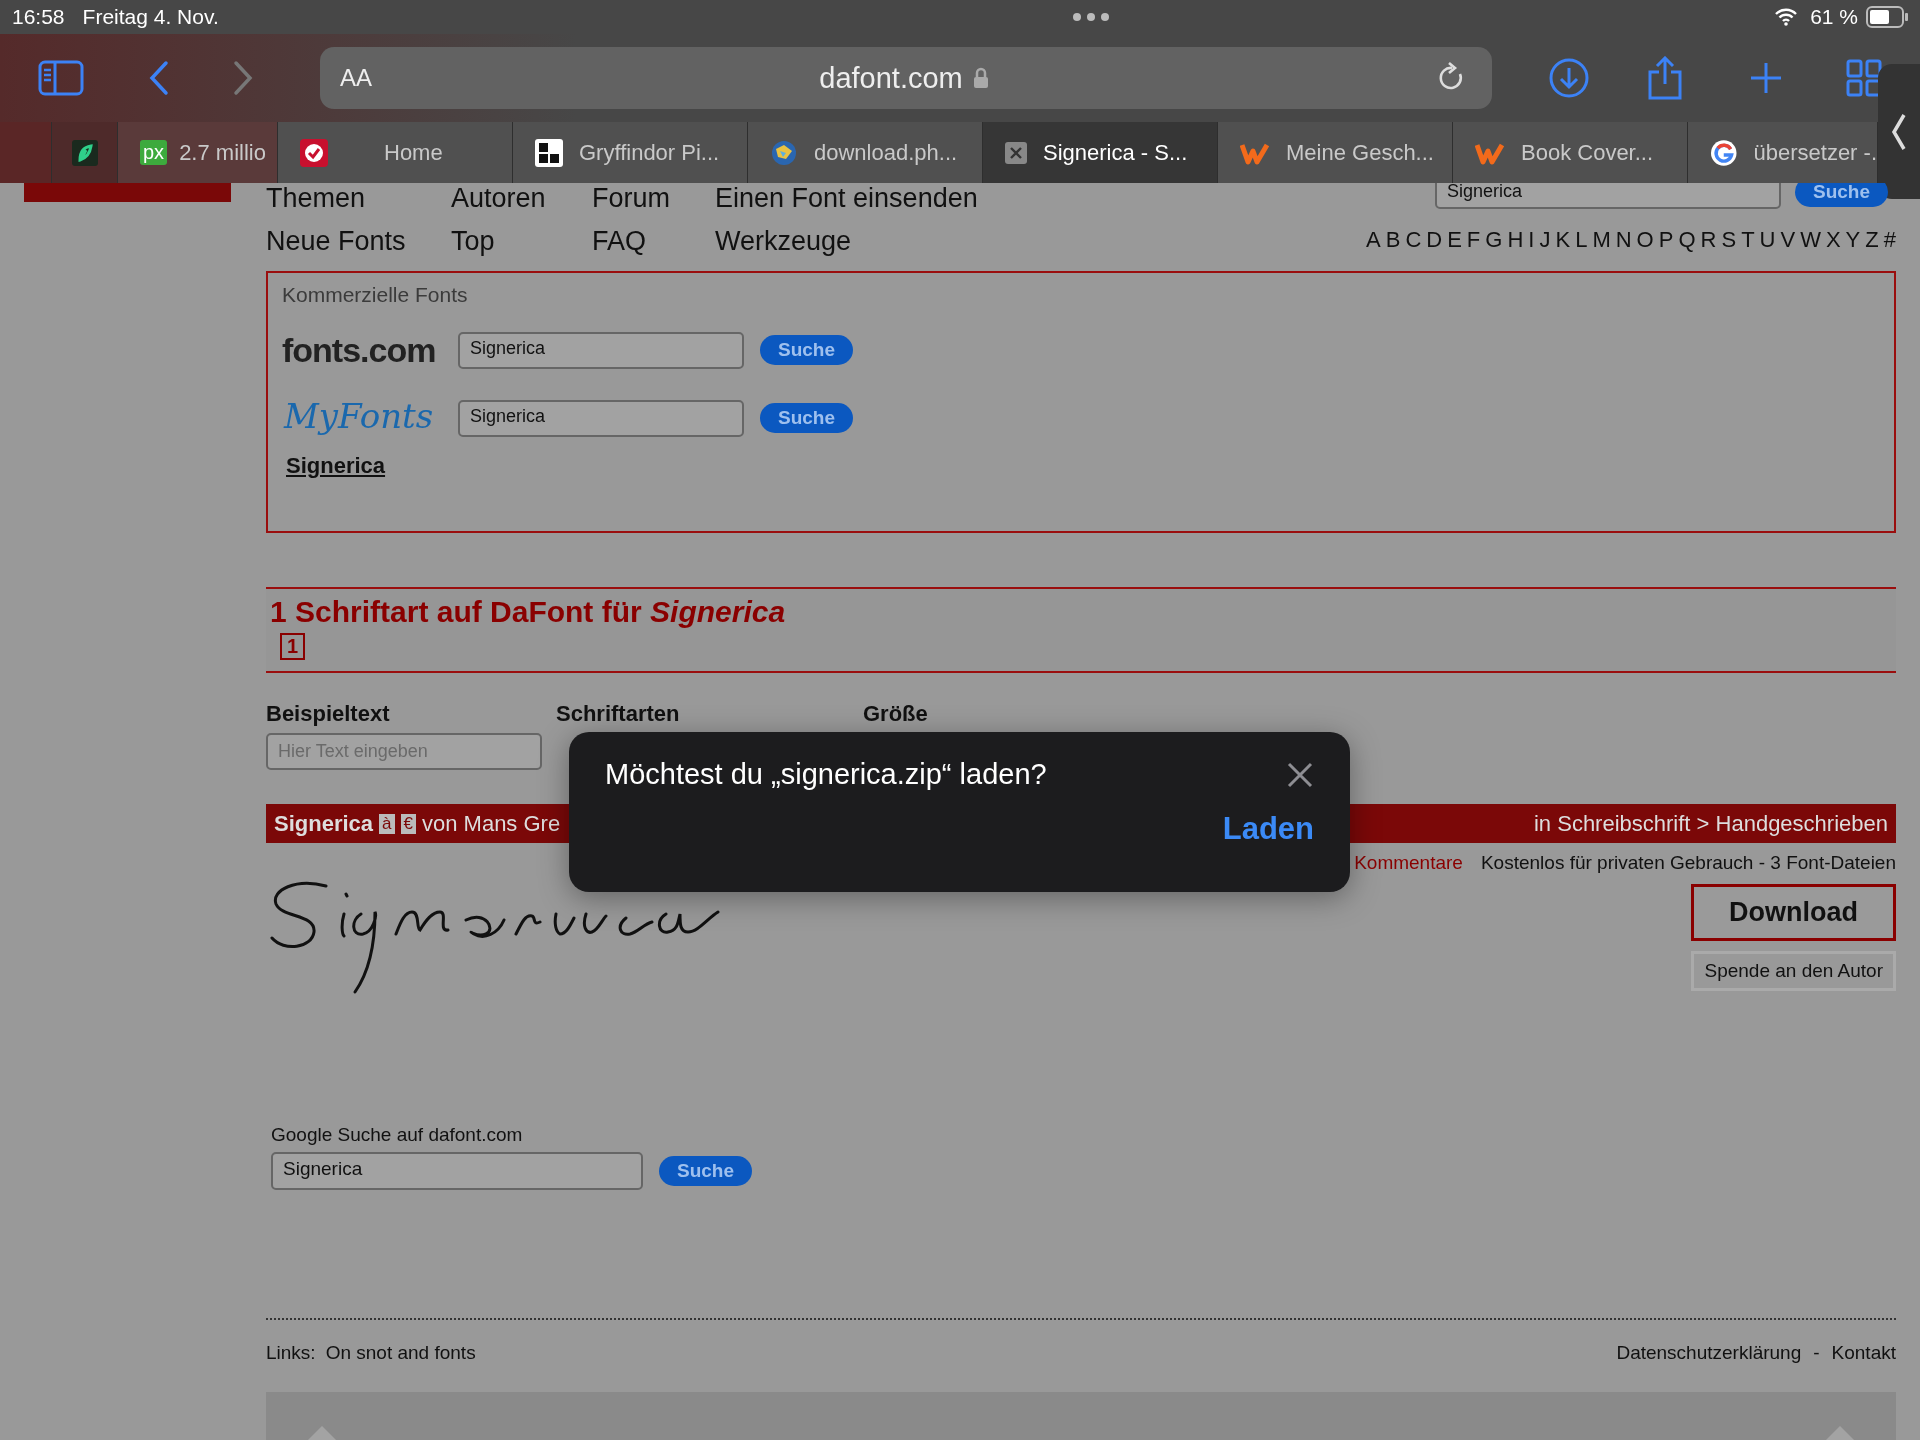 The image size is (1920, 1440). I want to click on lock-icon, so click(980, 78).